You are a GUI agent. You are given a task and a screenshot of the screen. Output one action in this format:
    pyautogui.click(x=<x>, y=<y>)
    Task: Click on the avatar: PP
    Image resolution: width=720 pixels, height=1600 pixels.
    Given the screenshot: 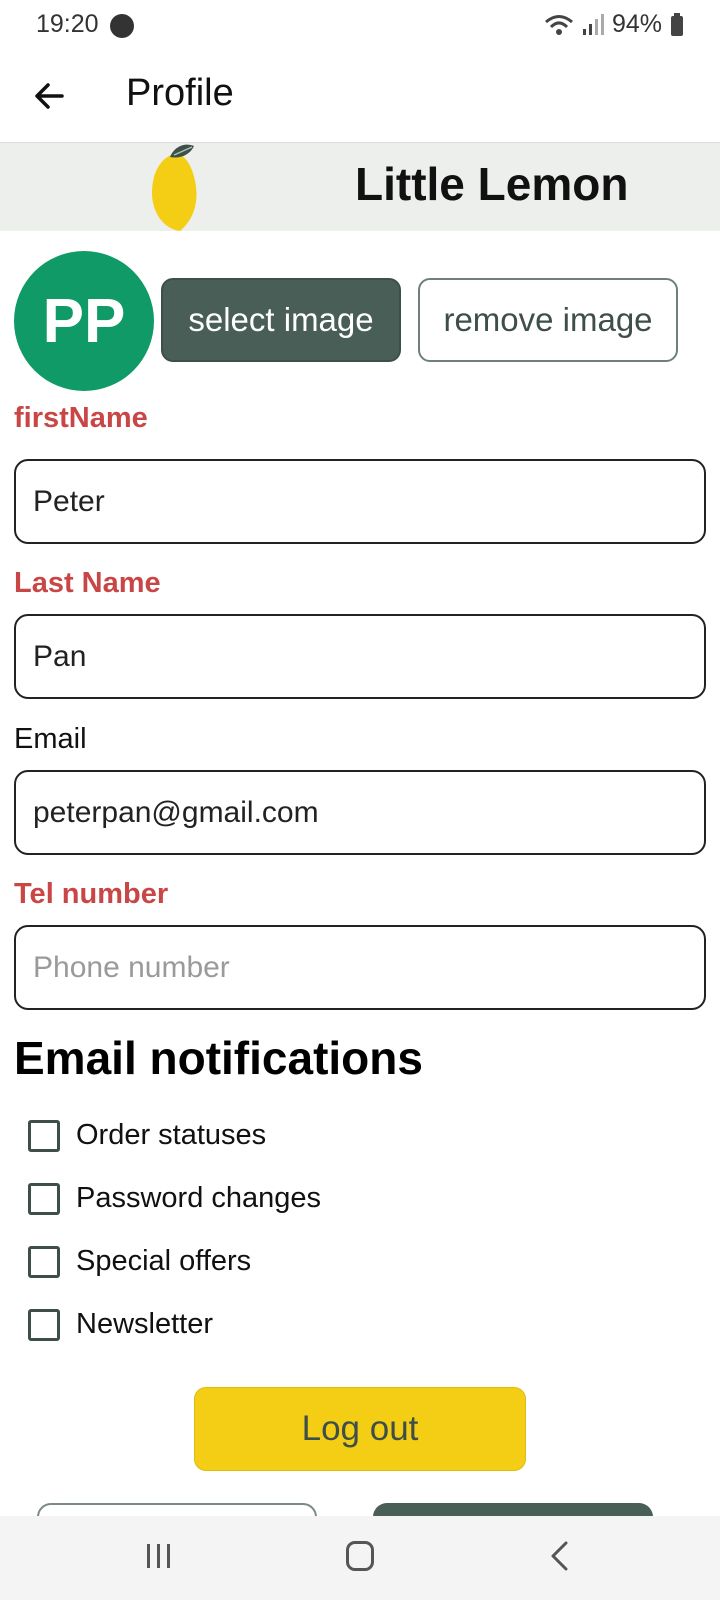 What is the action you would take?
    pyautogui.click(x=84, y=321)
    